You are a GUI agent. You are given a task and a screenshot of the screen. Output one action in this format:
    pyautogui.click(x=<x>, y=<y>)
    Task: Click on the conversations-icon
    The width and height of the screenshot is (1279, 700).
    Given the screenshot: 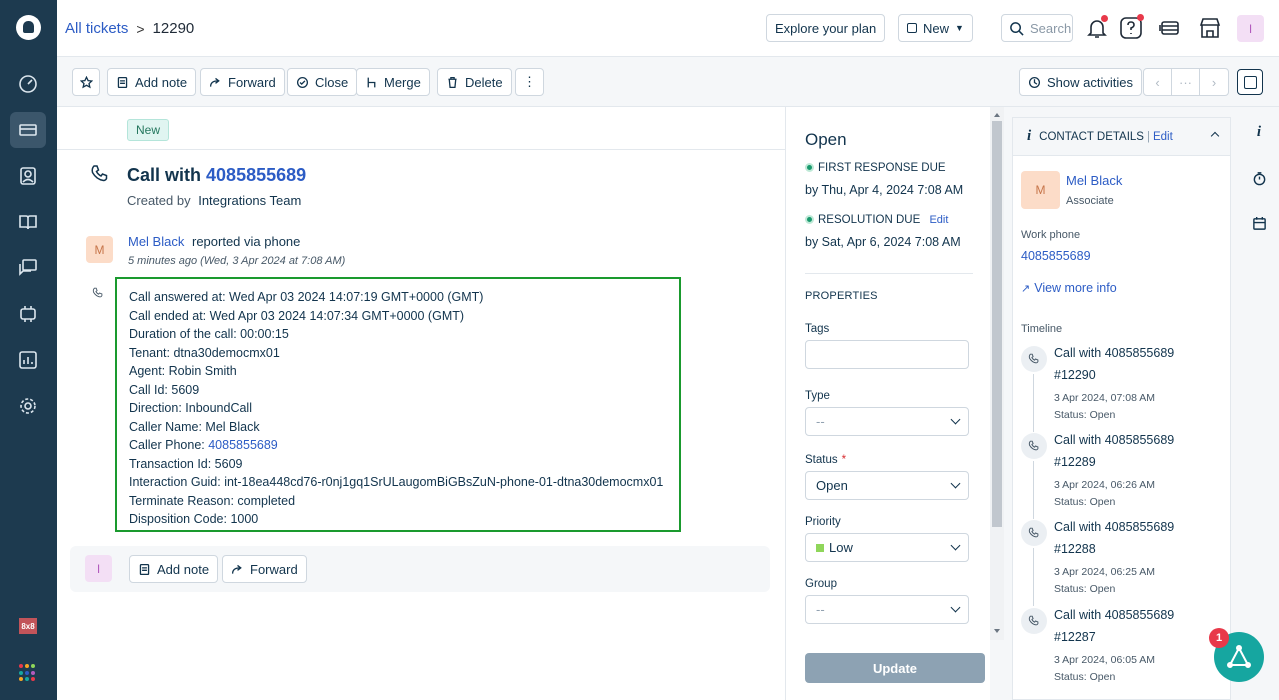 What is the action you would take?
    pyautogui.click(x=28, y=268)
    